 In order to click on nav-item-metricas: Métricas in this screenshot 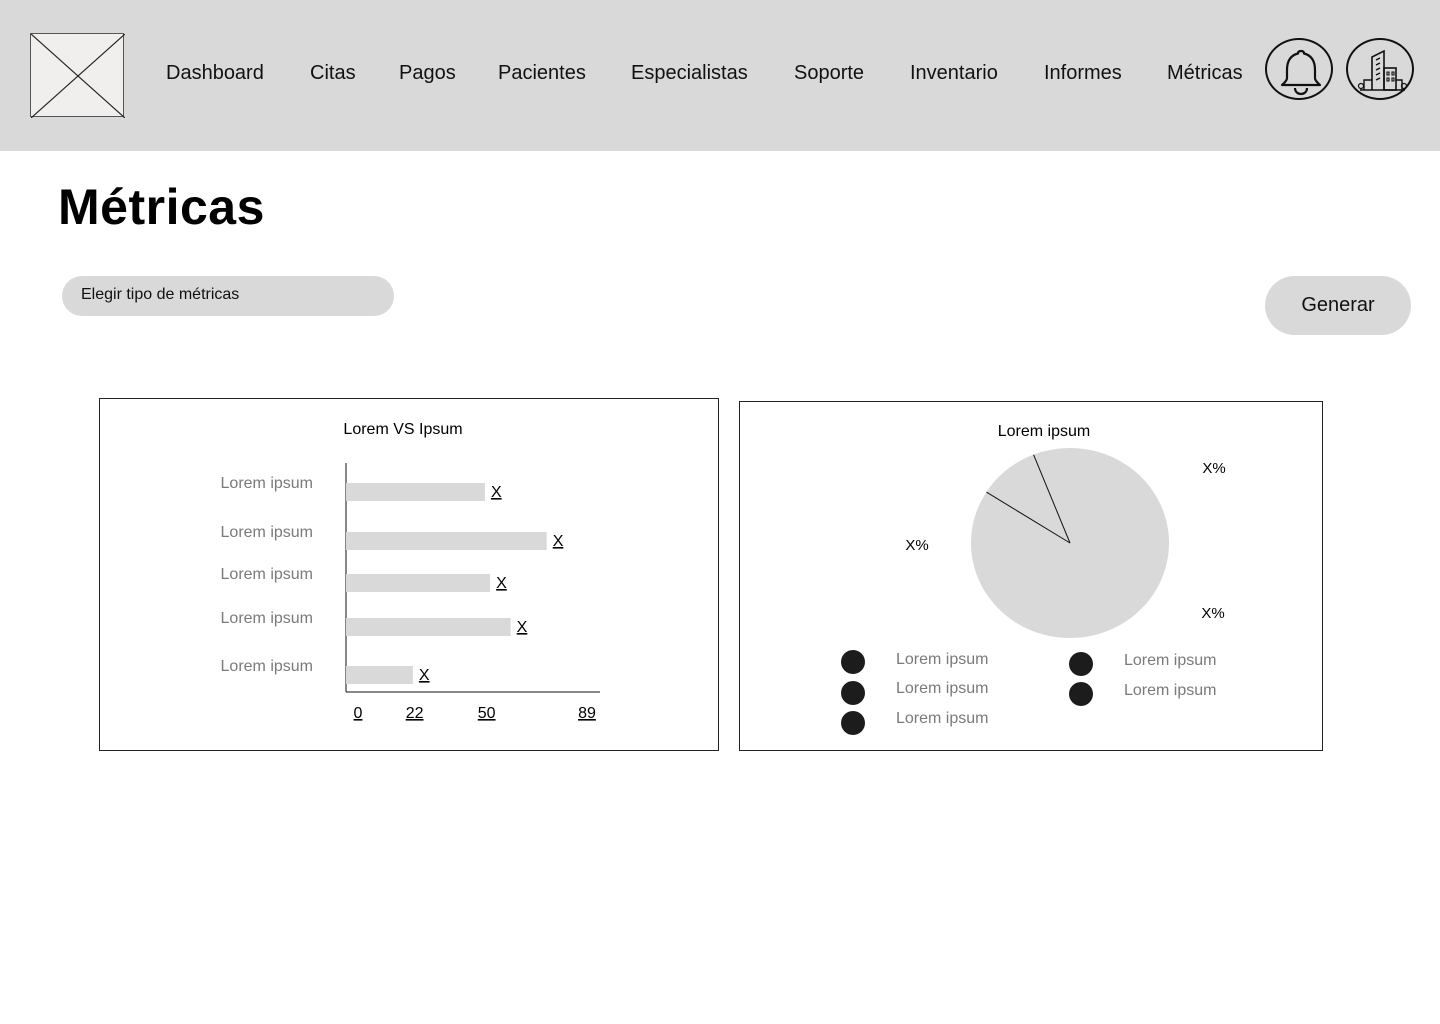, I will do `click(1205, 73)`.